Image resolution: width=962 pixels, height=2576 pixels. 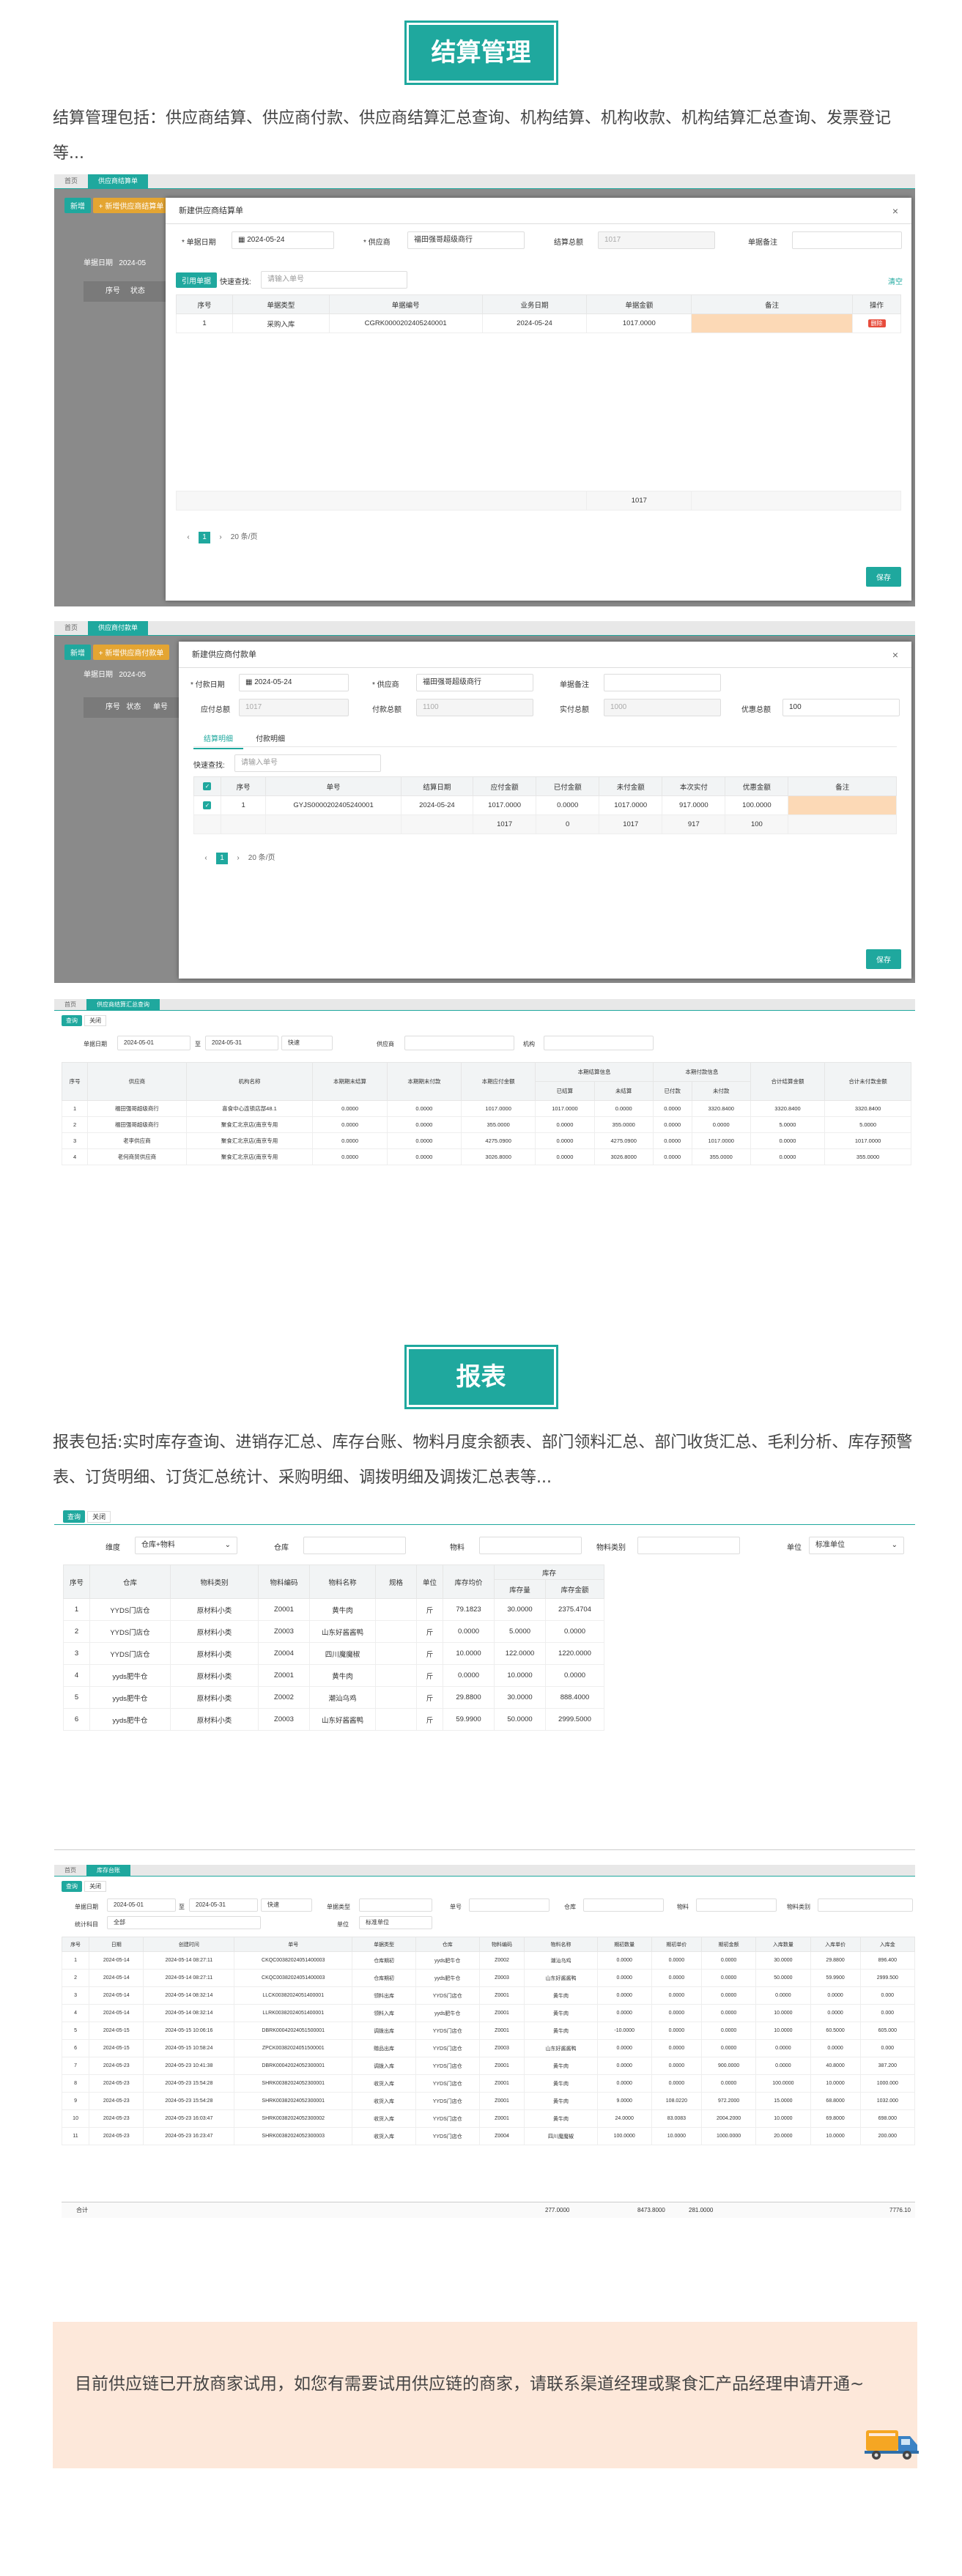 I want to click on doc-type-select, so click(x=395, y=1905).